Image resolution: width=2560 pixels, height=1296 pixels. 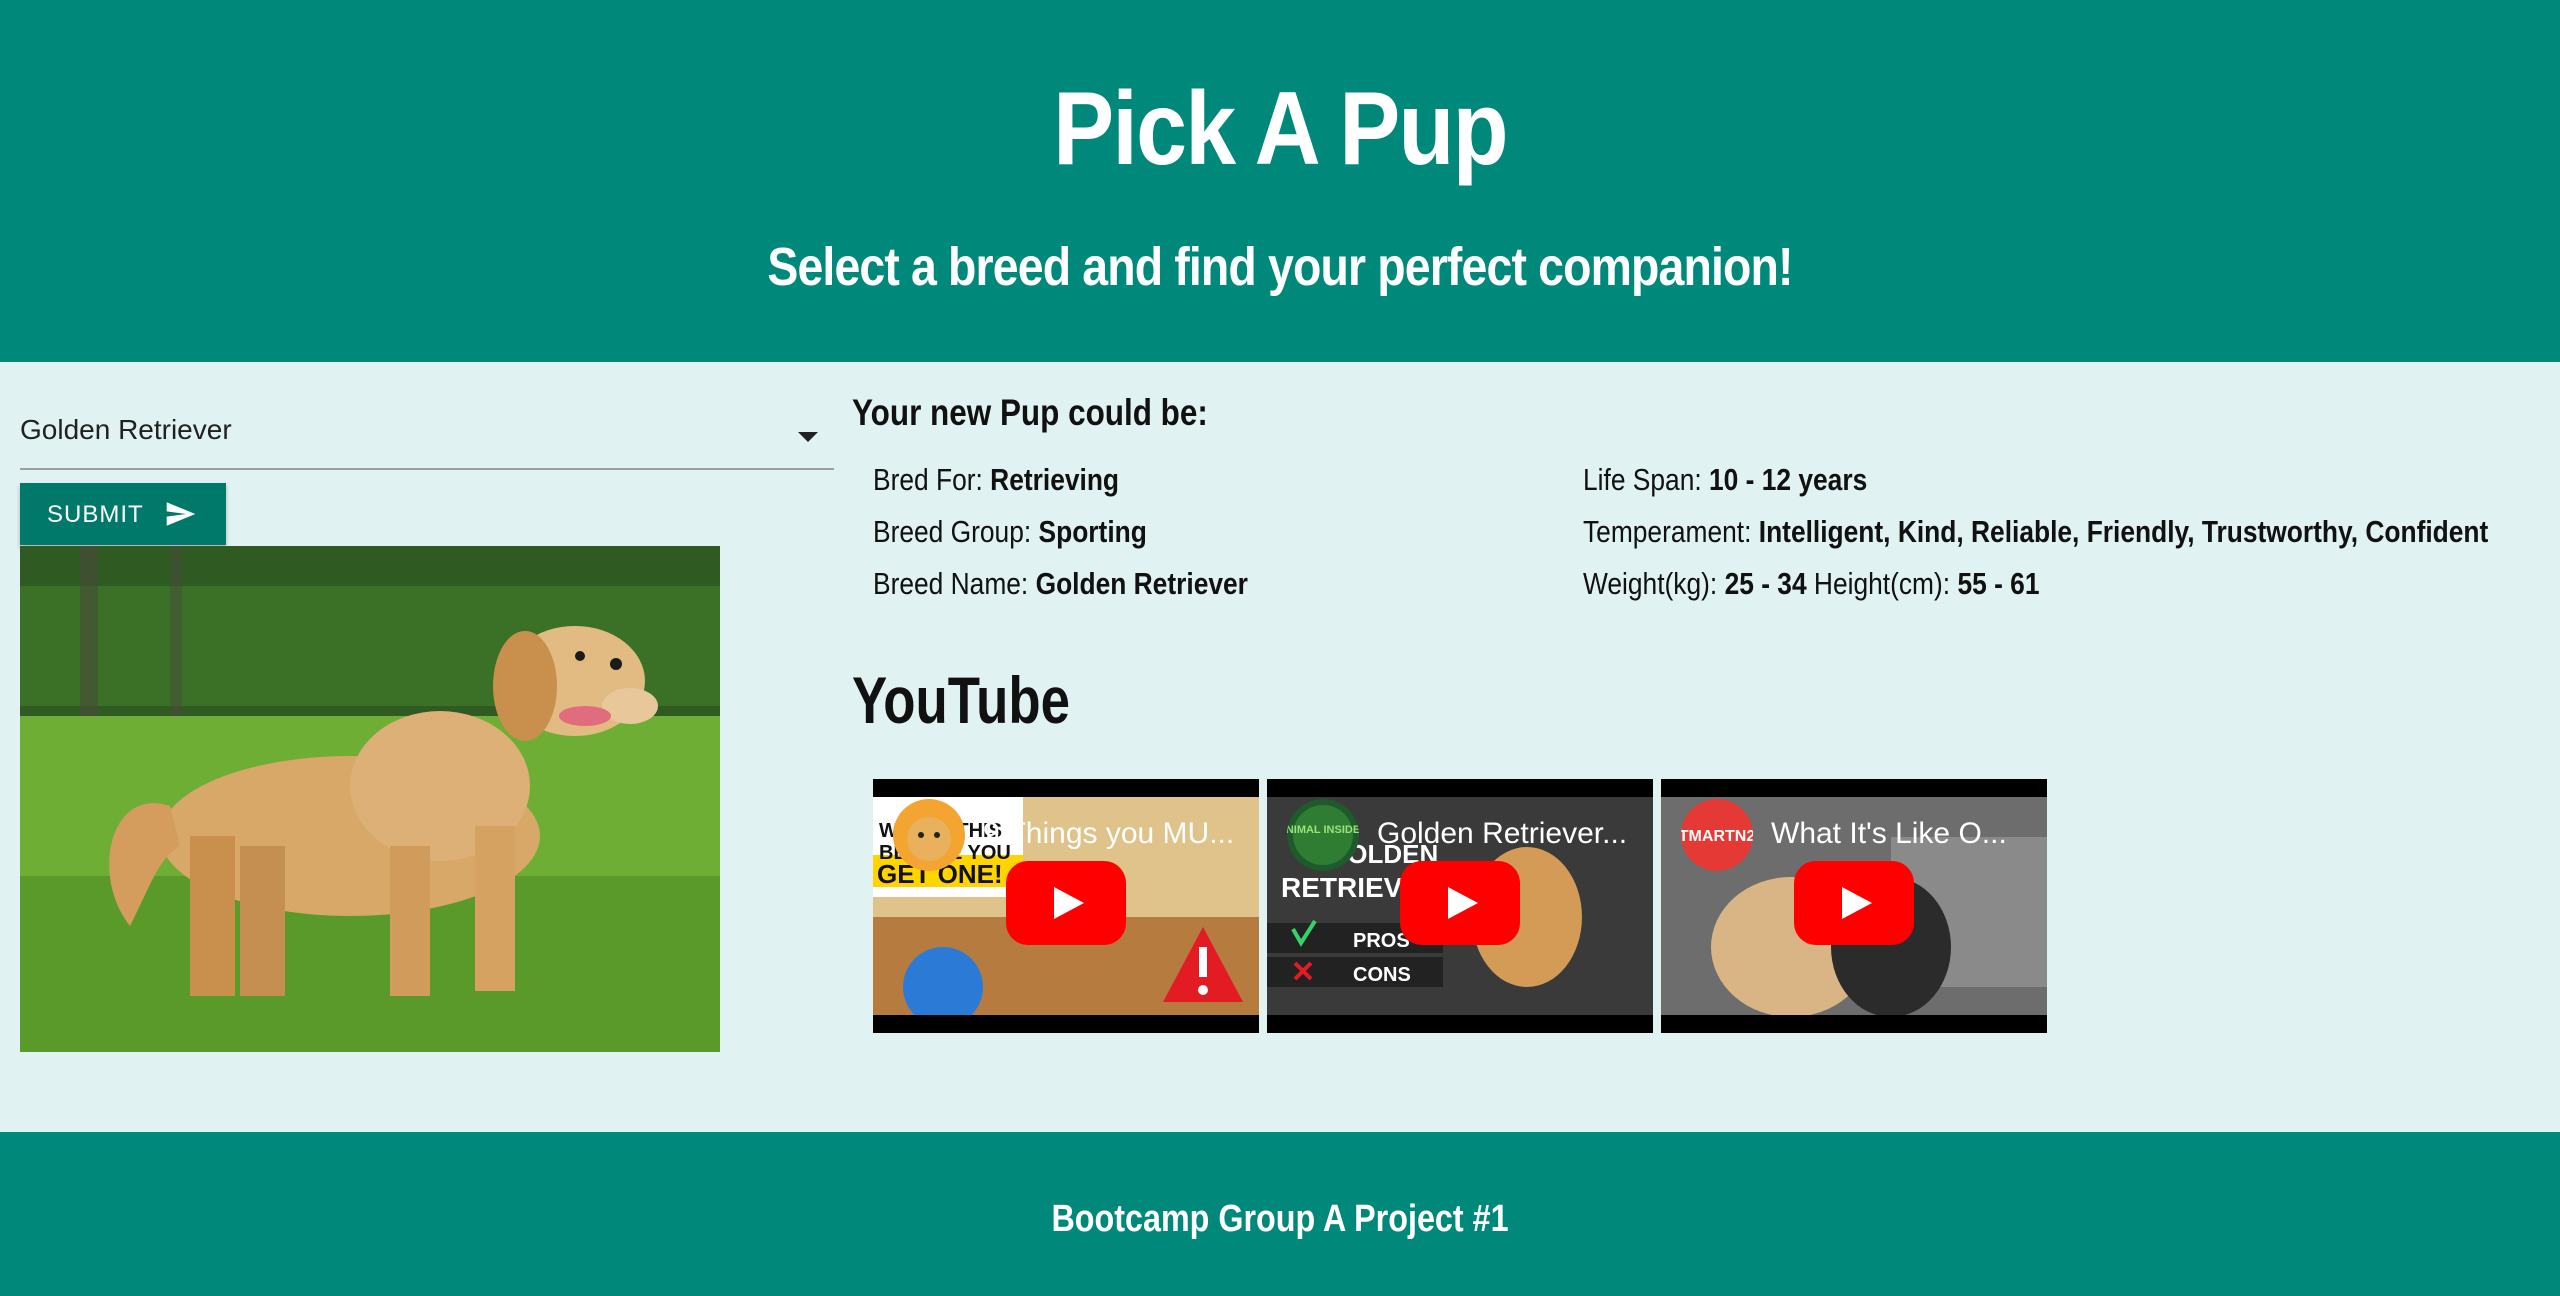 I want to click on channel-logo-text: ANIMAL INSIDER, so click(x=1323, y=830).